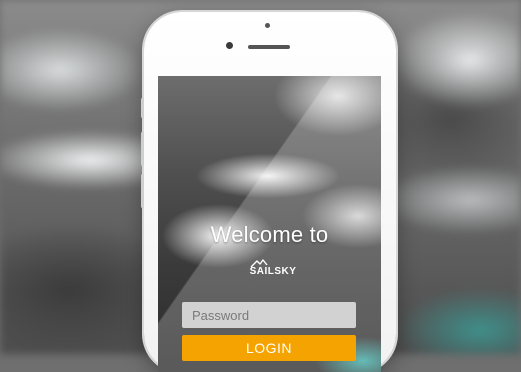 This screenshot has width=521, height=372. Describe the element at coordinates (269, 234) in the screenshot. I see `welcome-heading: Welcome to` at that location.